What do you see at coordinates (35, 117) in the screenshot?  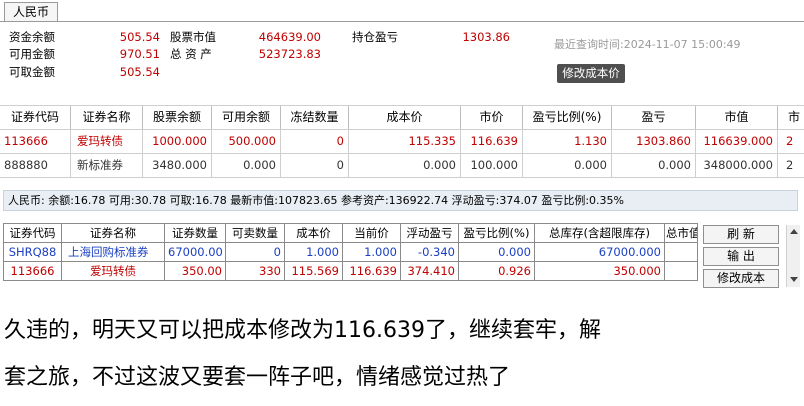 I see `col-header-code: 证券代码` at bounding box center [35, 117].